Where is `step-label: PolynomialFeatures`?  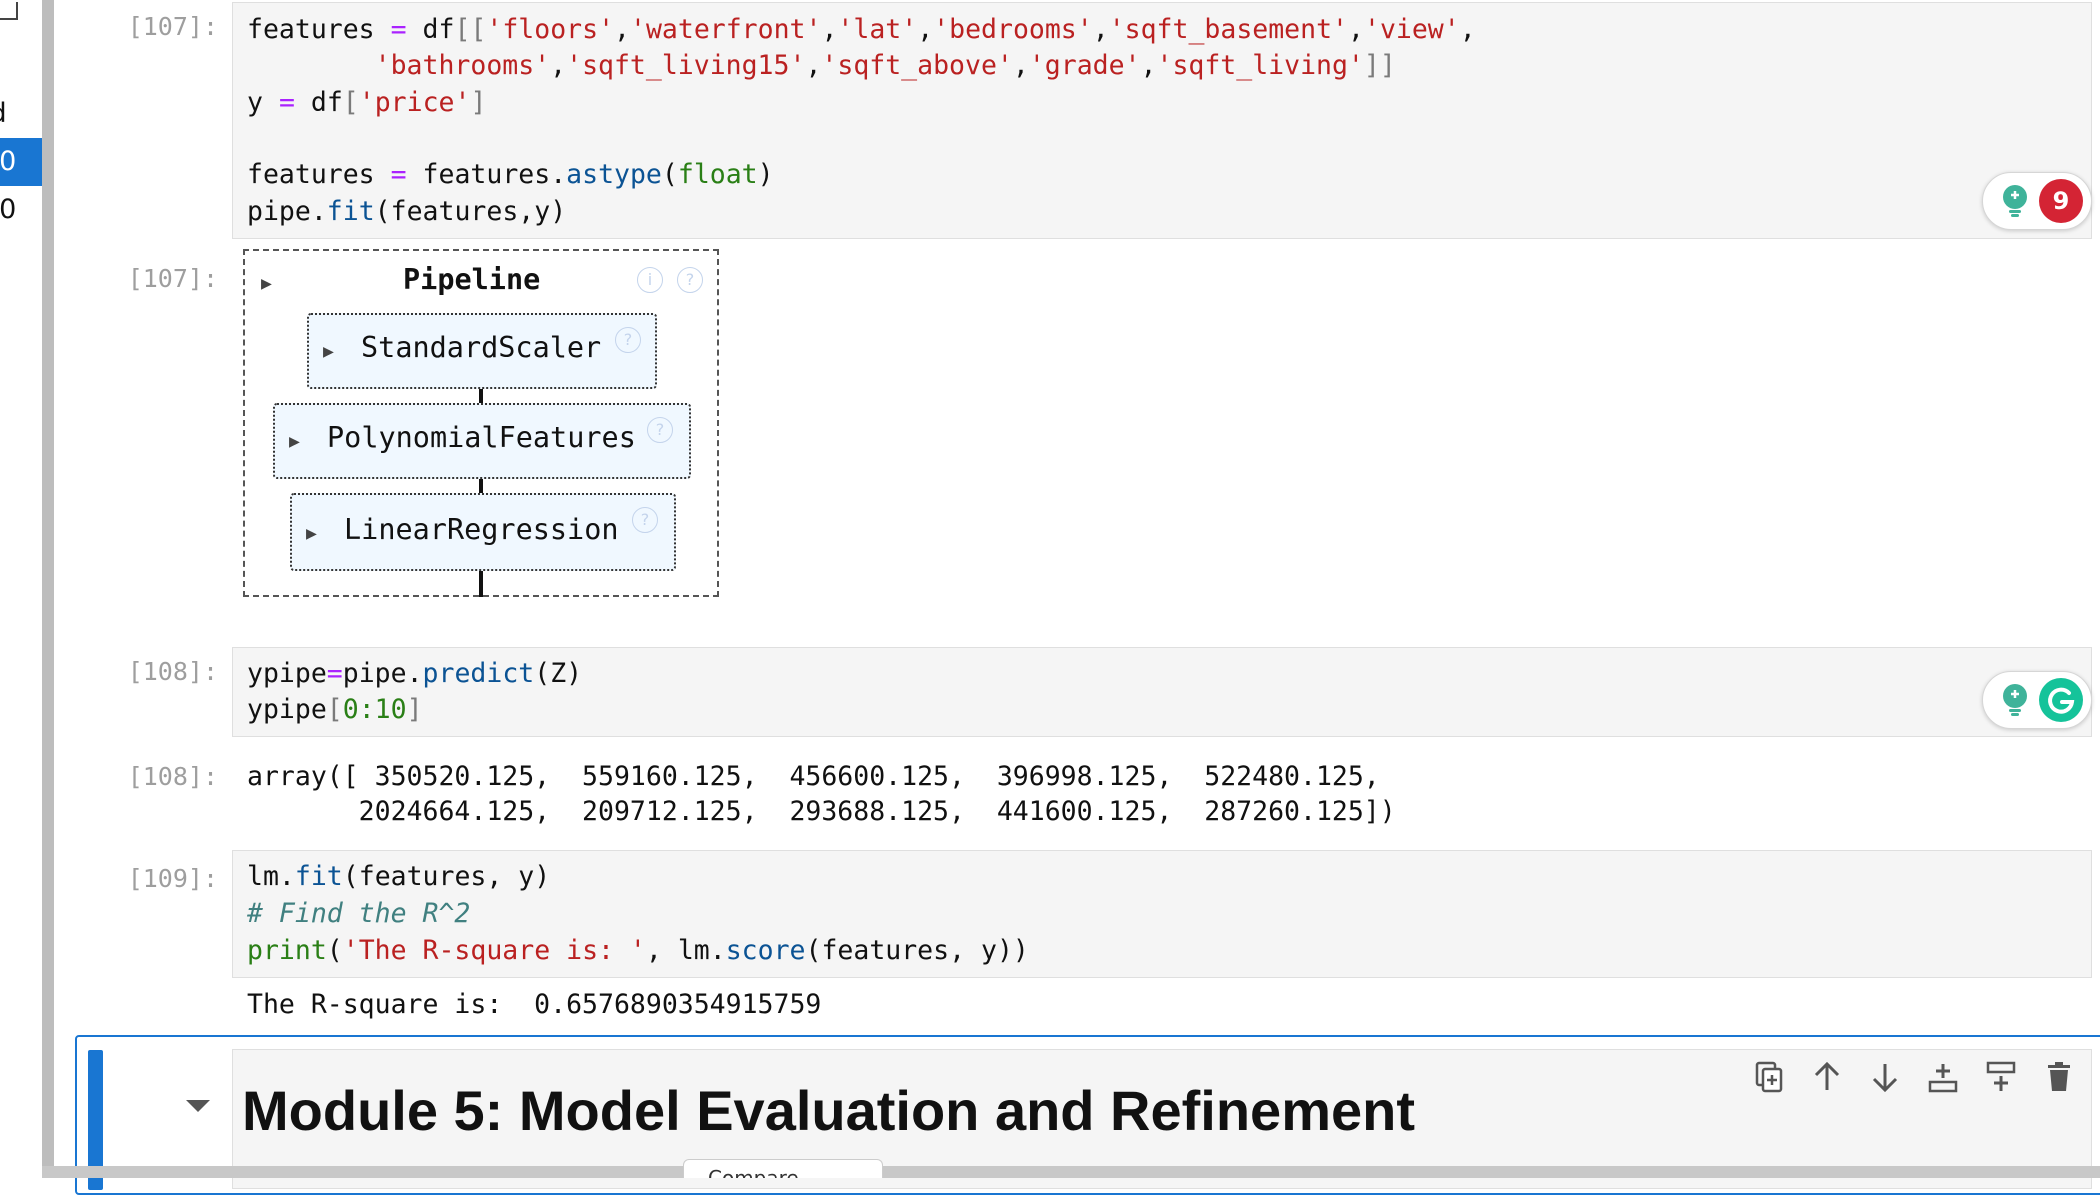
step-label: PolynomialFeatures is located at coordinates (481, 437).